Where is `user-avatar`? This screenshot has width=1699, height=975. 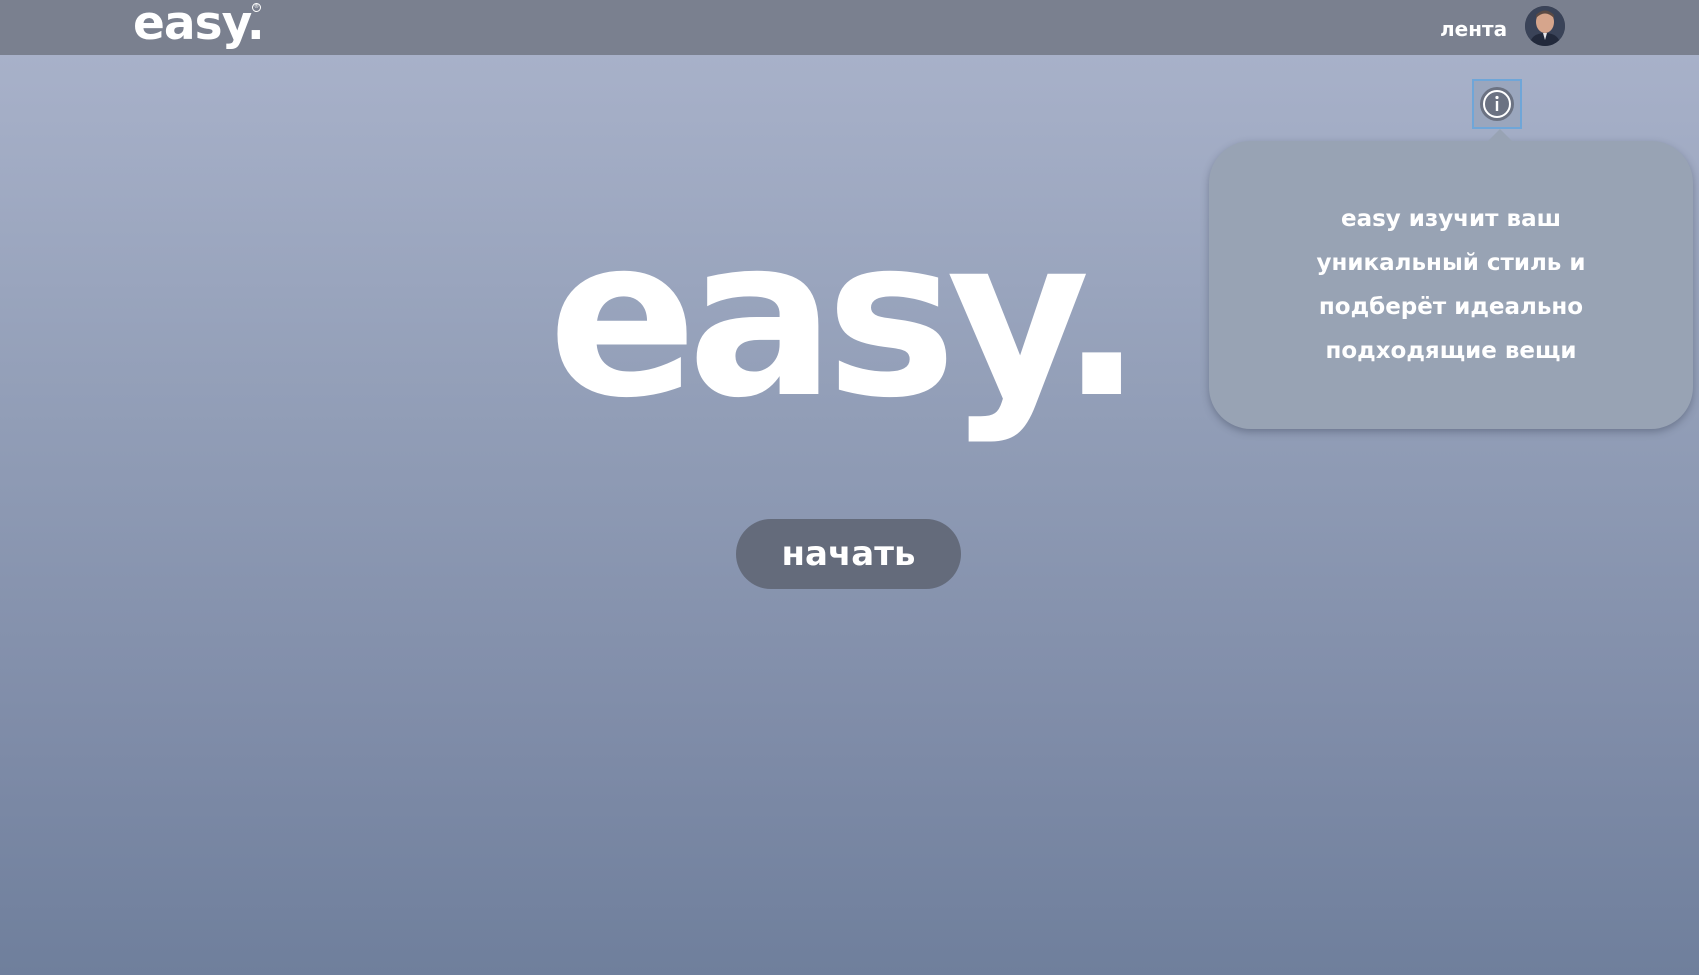 user-avatar is located at coordinates (1545, 26).